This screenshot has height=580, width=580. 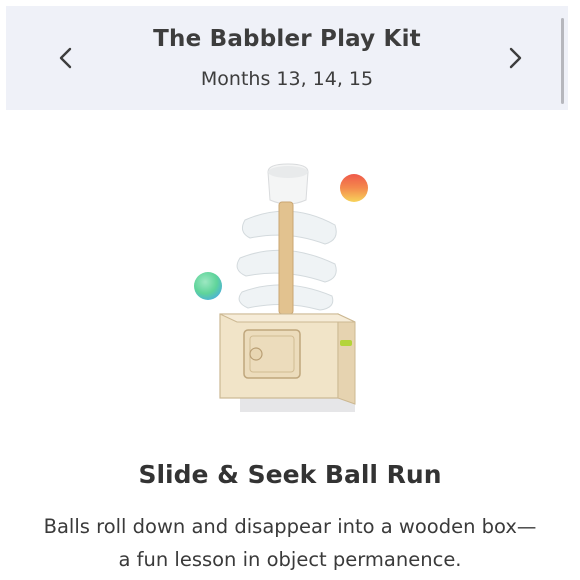 I want to click on chevron-right-icon, so click(x=515, y=58).